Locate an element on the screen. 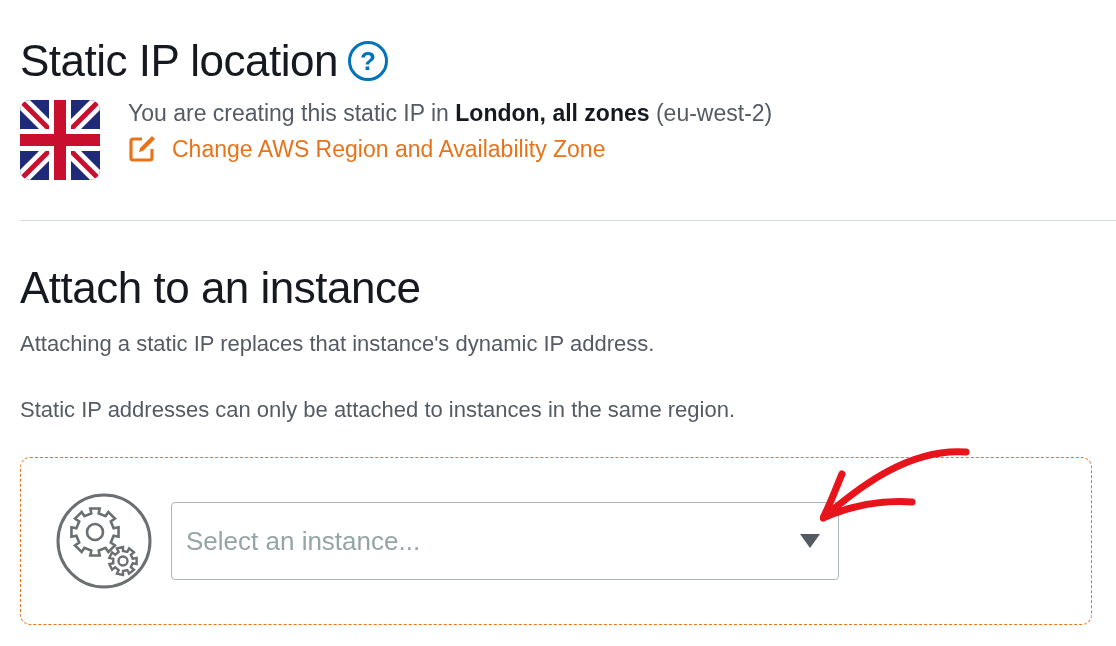 The height and width of the screenshot is (646, 1116). gears-icon is located at coordinates (104, 541).